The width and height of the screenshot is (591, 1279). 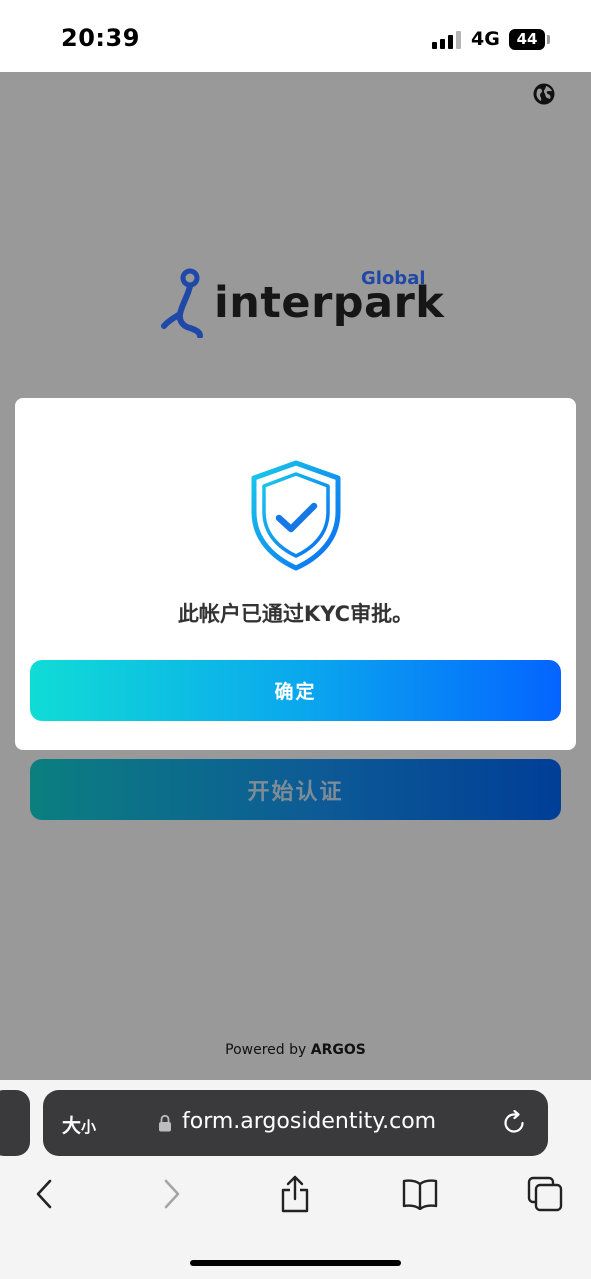 I want to click on tabs-icon, so click(x=545, y=1194).